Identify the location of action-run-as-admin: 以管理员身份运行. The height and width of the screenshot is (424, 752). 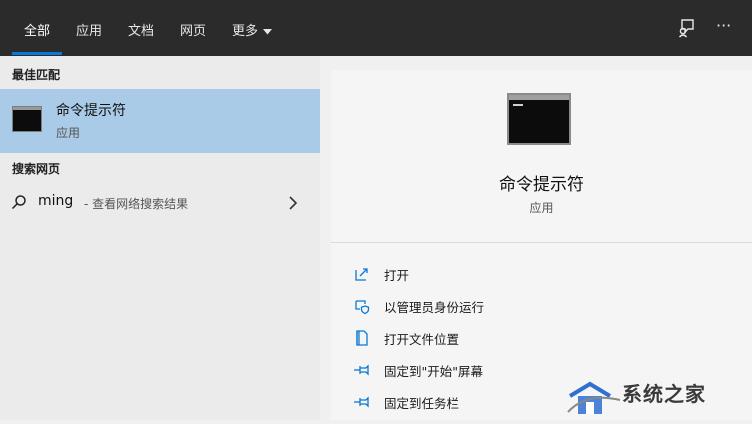
(543, 306).